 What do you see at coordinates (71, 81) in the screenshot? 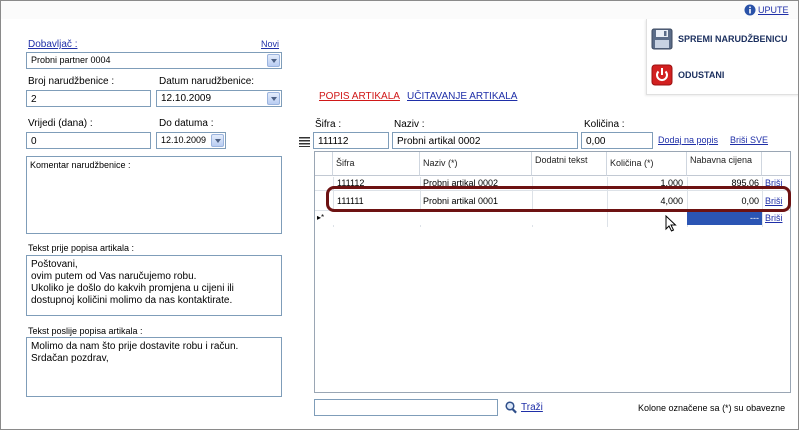
I see `order-number-label: Broj narudžbenice :` at bounding box center [71, 81].